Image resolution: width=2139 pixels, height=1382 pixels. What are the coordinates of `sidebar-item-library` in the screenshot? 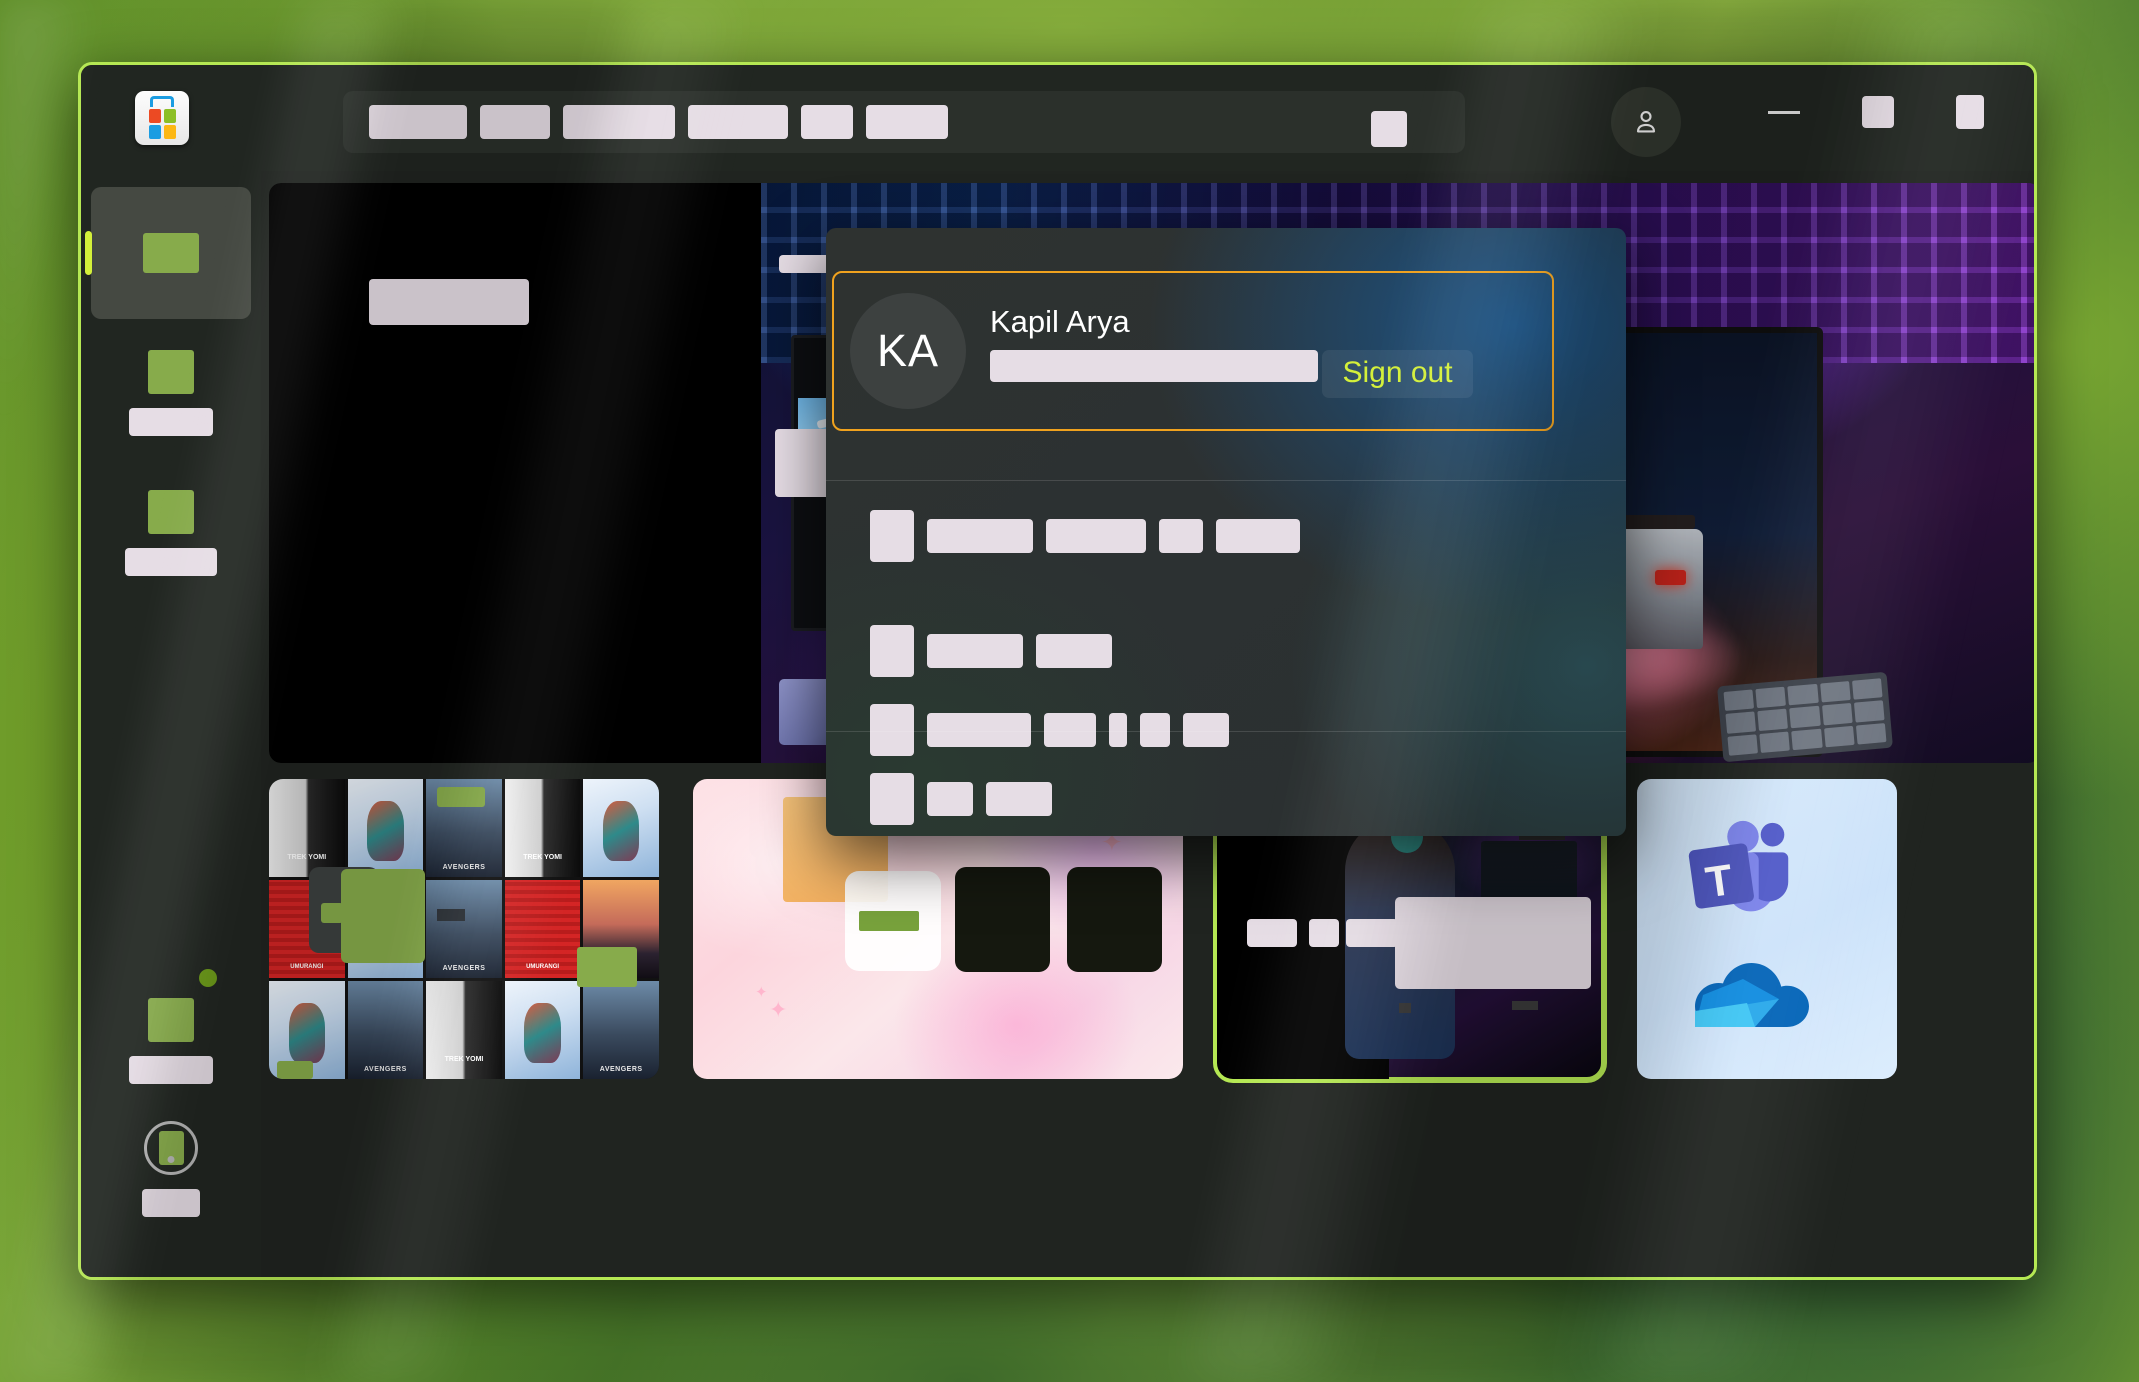 It's located at (171, 1035).